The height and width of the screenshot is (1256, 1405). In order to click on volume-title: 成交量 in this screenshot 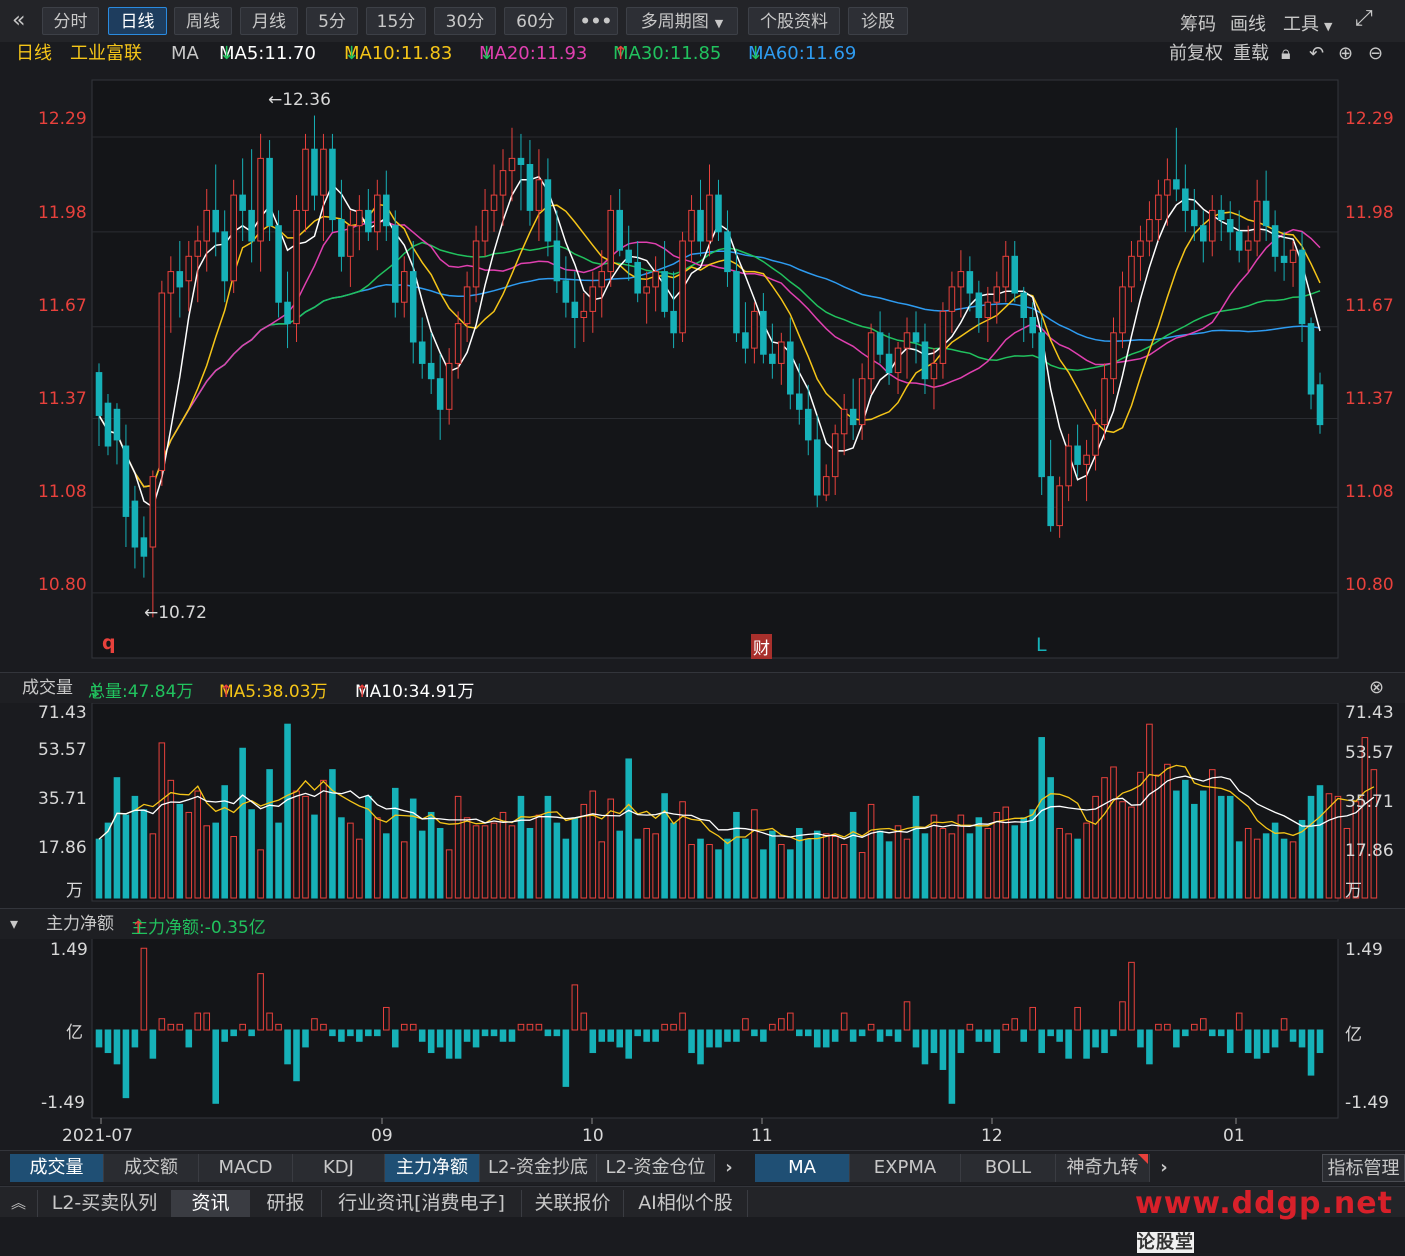, I will do `click(47, 688)`.